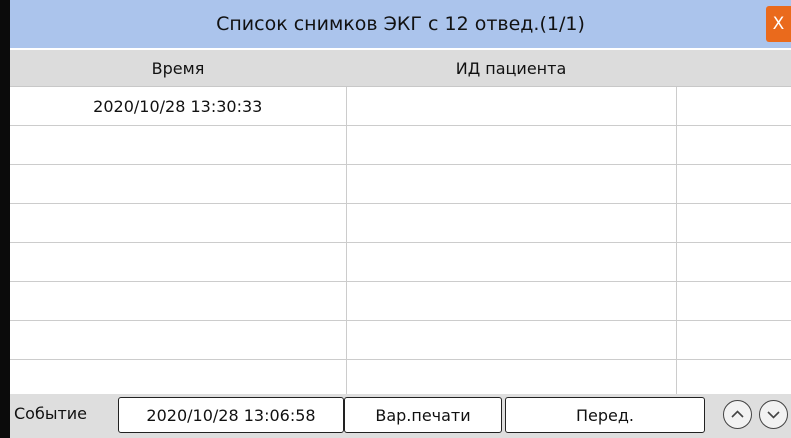 The width and height of the screenshot is (791, 438). I want to click on column-header-extra, so click(733, 68).